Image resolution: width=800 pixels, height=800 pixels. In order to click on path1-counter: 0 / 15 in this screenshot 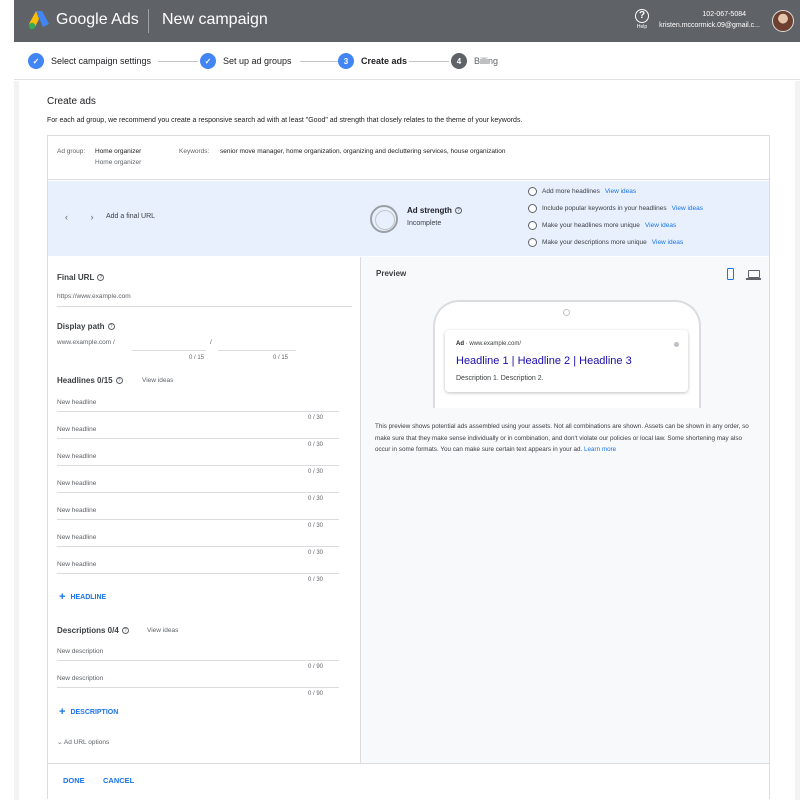, I will do `click(197, 358)`.